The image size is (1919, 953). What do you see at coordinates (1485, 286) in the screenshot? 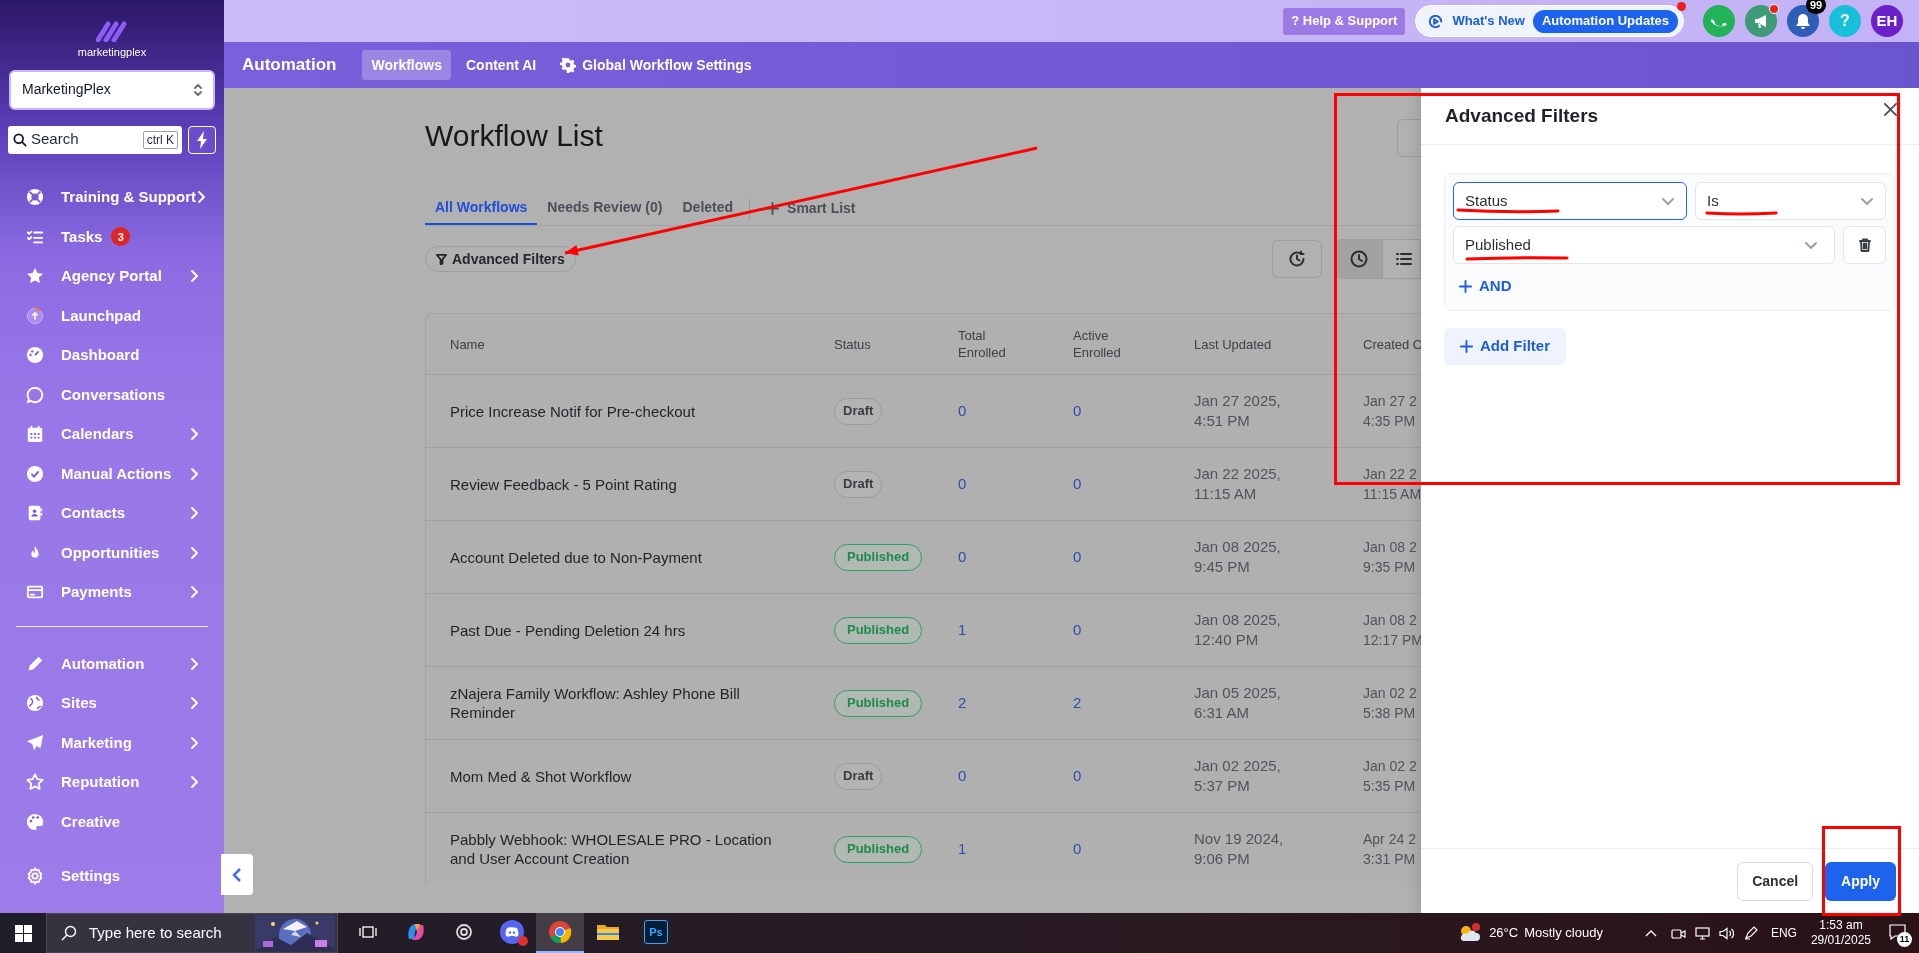
I see `and-button: AND` at bounding box center [1485, 286].